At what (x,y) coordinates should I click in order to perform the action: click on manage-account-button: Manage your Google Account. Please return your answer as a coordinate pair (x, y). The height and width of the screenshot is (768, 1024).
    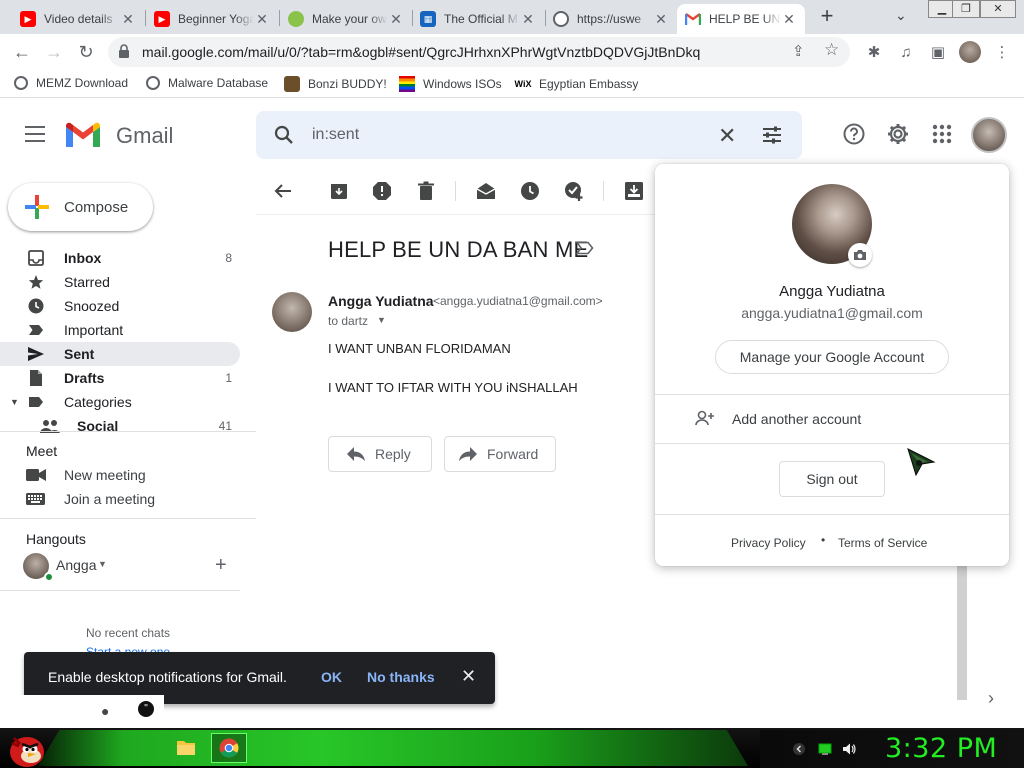
    Looking at the image, I should click on (832, 357).